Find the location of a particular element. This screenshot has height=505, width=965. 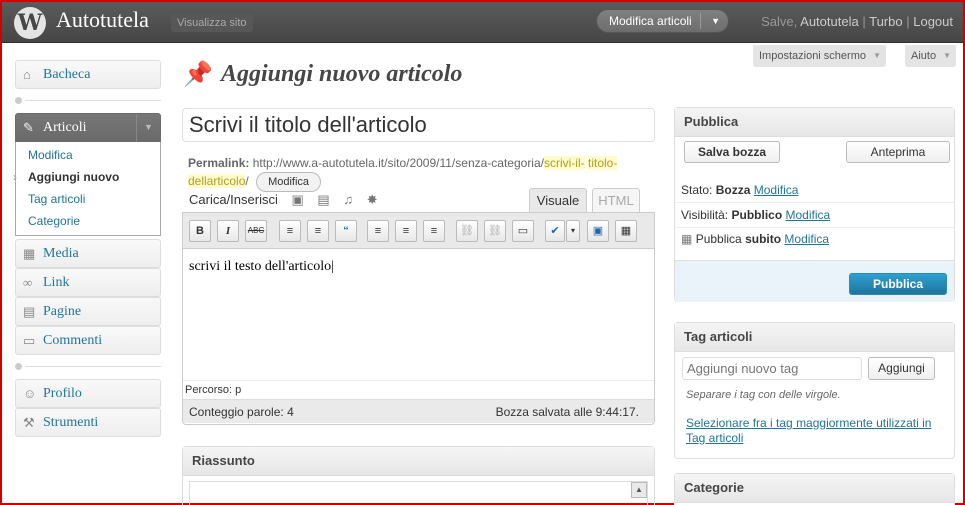

upload-insert-bar: Carica/Inserisci ▣ ▤ ♫ ✸ is located at coordinates (283, 200).